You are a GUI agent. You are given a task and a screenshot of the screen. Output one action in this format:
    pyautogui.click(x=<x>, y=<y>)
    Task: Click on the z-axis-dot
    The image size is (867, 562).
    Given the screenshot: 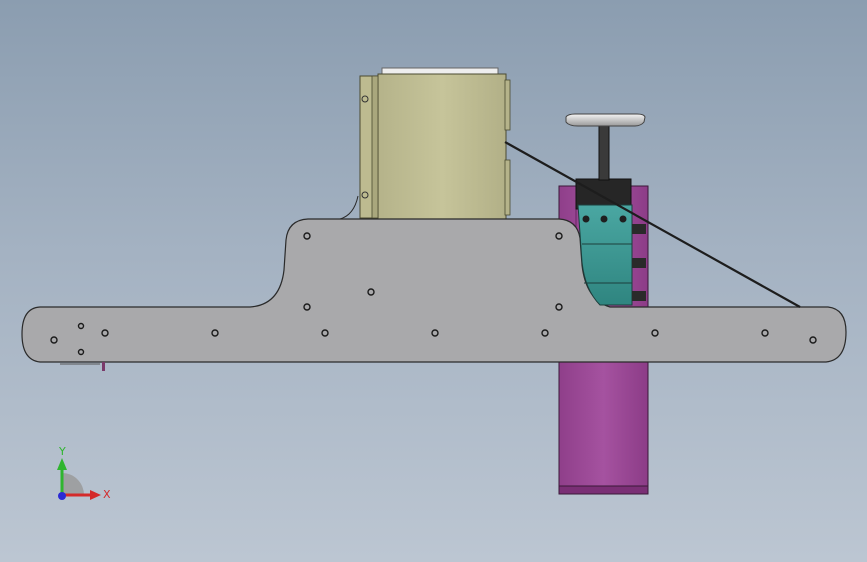 What is the action you would take?
    pyautogui.click(x=62, y=496)
    